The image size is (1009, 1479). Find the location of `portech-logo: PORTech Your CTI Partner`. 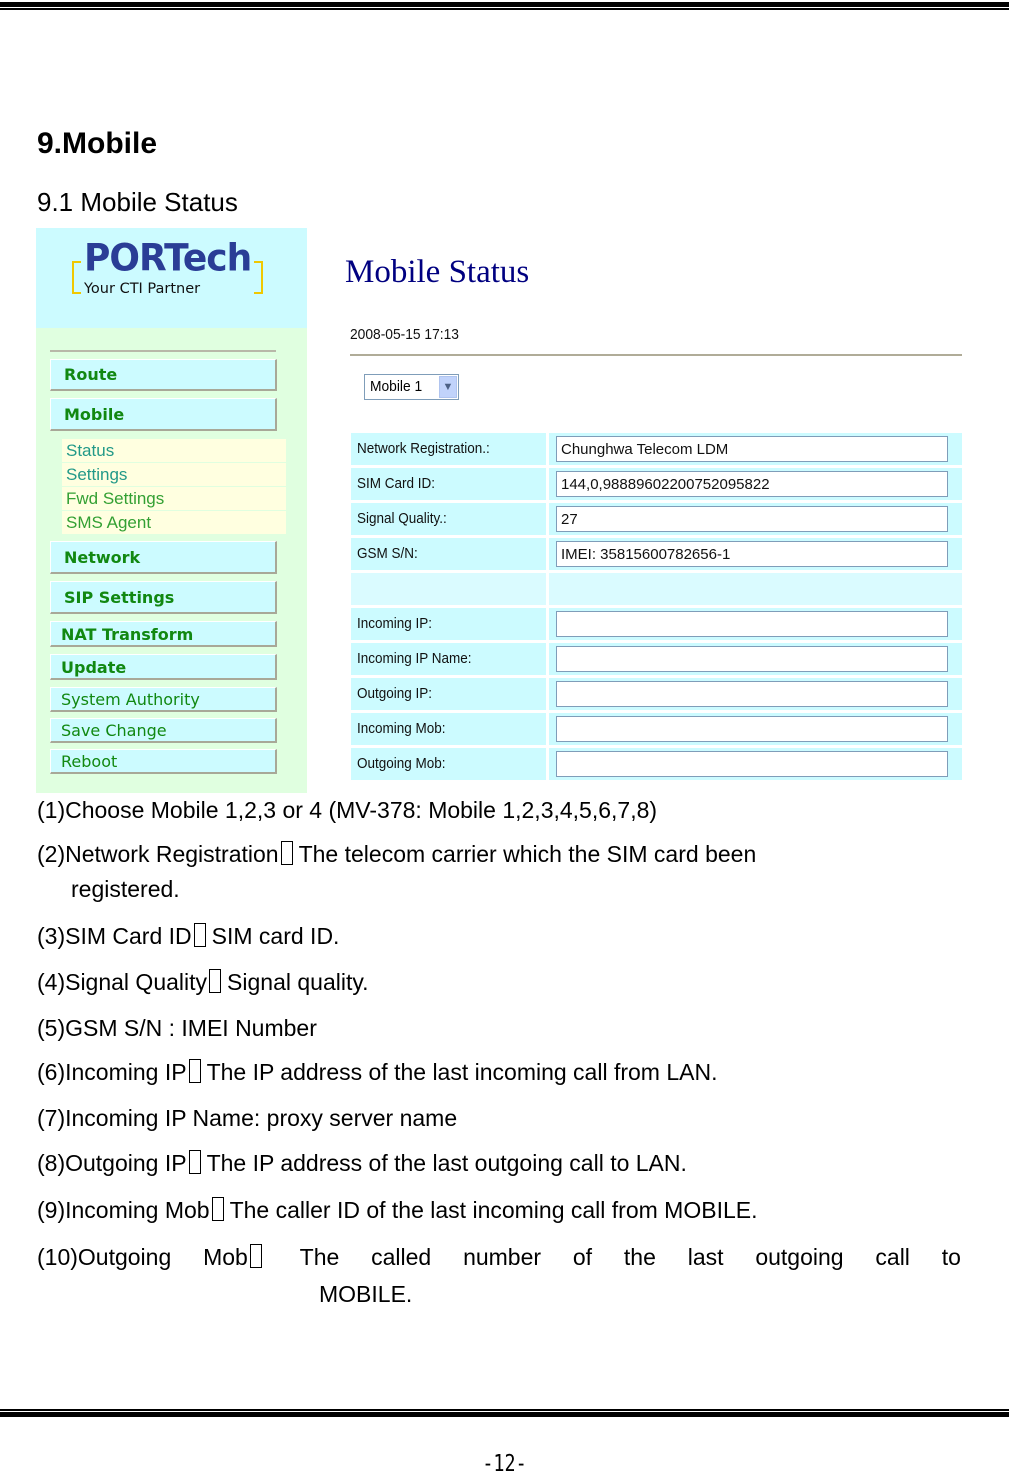

portech-logo: PORTech Your CTI Partner is located at coordinates (171, 278).